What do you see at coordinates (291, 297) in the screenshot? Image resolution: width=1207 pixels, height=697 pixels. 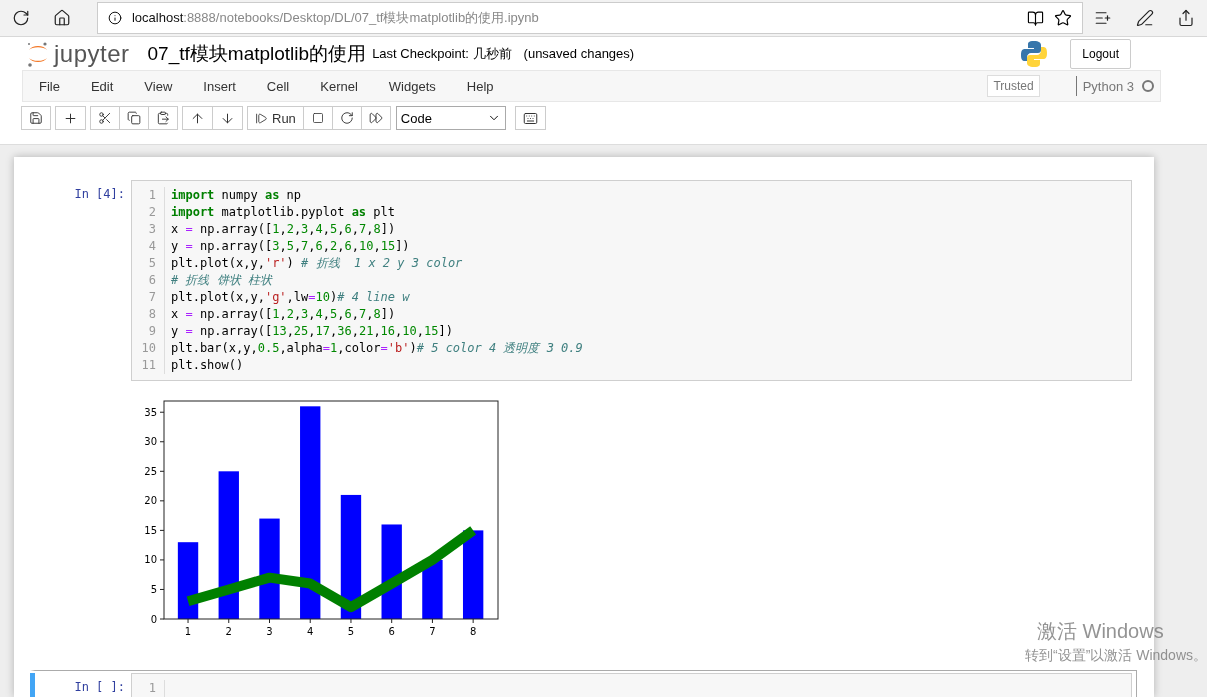 I see `code-line: plt.plot(x,y,'g',lw=10)# 4 line w` at bounding box center [291, 297].